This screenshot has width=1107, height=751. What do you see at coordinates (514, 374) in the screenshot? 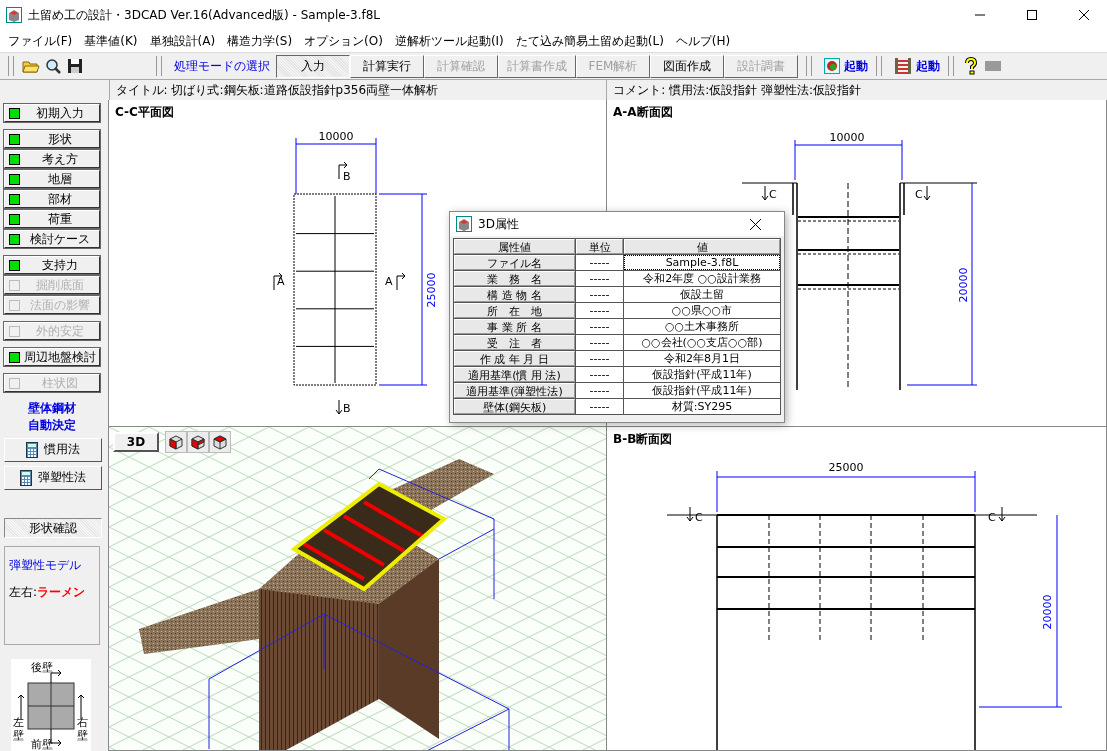
I see `row-header: 適用基準(慣 用 法)` at bounding box center [514, 374].